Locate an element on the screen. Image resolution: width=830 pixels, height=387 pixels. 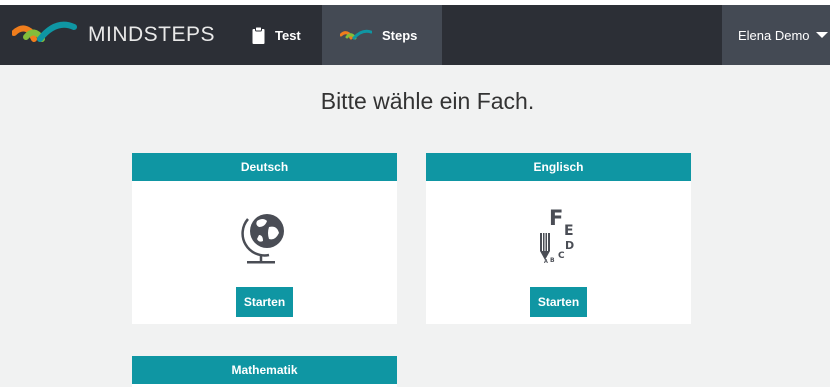
start-button-englisch: Starten is located at coordinates (558, 302).